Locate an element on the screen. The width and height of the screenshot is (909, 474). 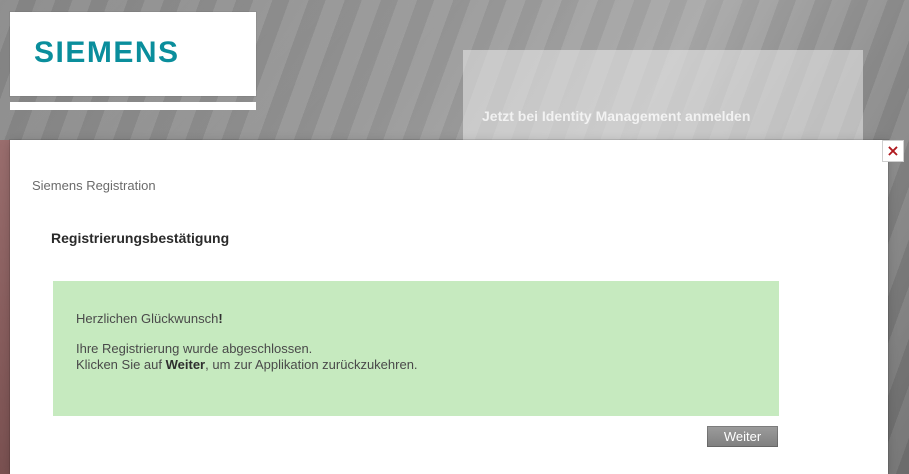
success-line-3-prefix: Klicken Sie auf is located at coordinates (121, 364).